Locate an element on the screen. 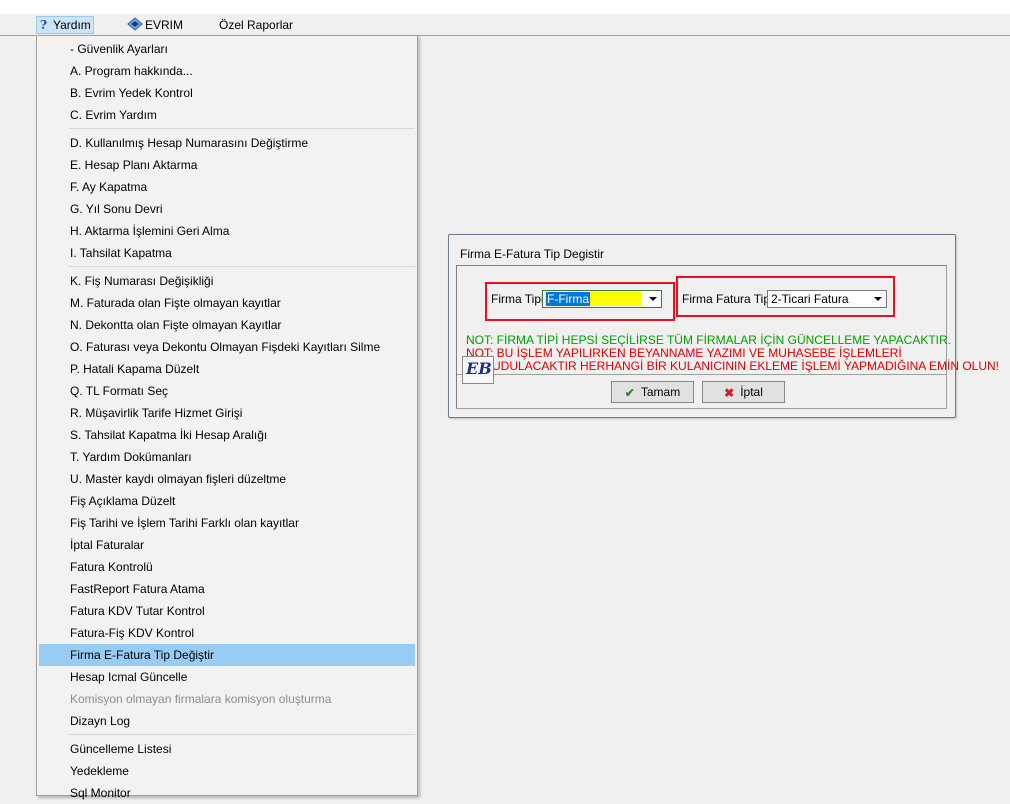 This screenshot has height=804, width=1010. tamam-label: Tamam is located at coordinates (660, 392).